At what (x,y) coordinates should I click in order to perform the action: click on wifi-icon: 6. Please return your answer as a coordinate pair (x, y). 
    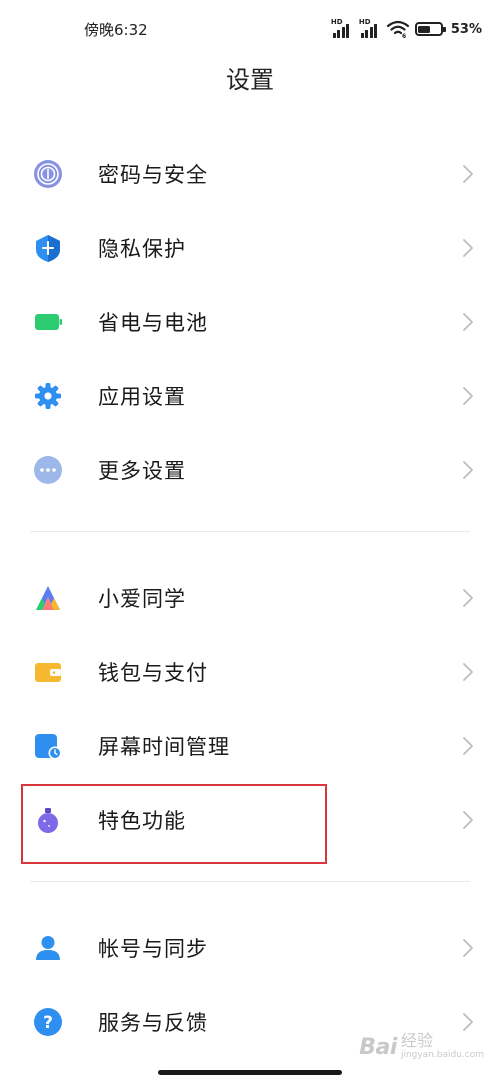
    Looking at the image, I should click on (397, 29).